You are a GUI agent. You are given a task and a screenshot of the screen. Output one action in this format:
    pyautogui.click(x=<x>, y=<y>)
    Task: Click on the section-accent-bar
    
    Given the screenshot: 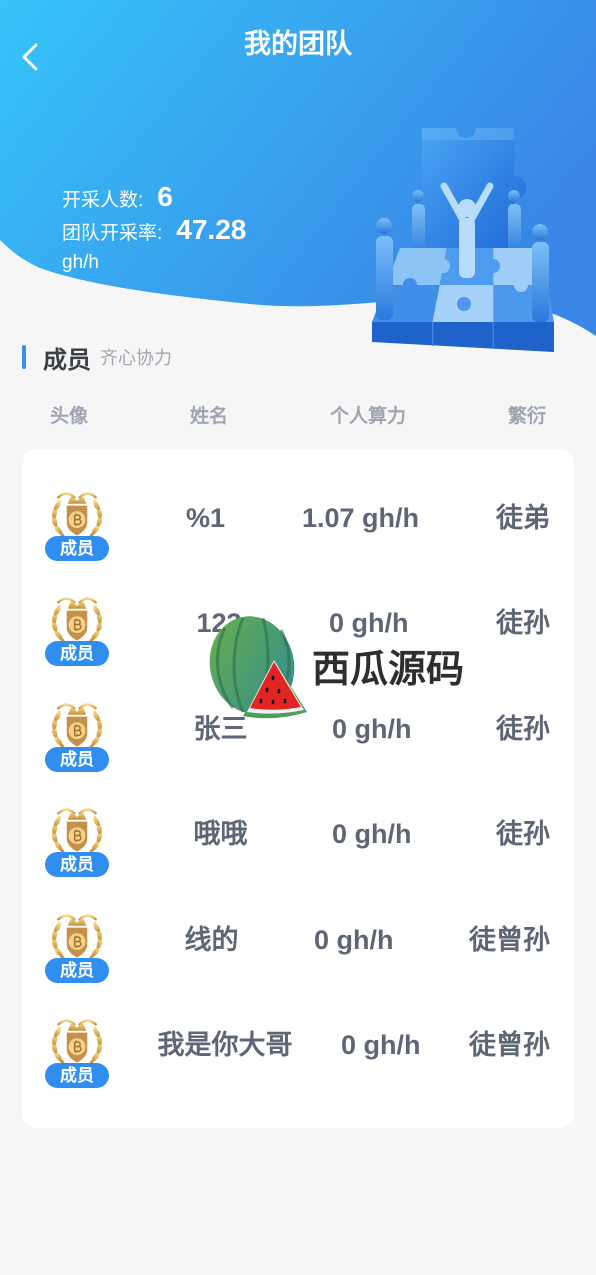 What is the action you would take?
    pyautogui.click(x=24, y=357)
    